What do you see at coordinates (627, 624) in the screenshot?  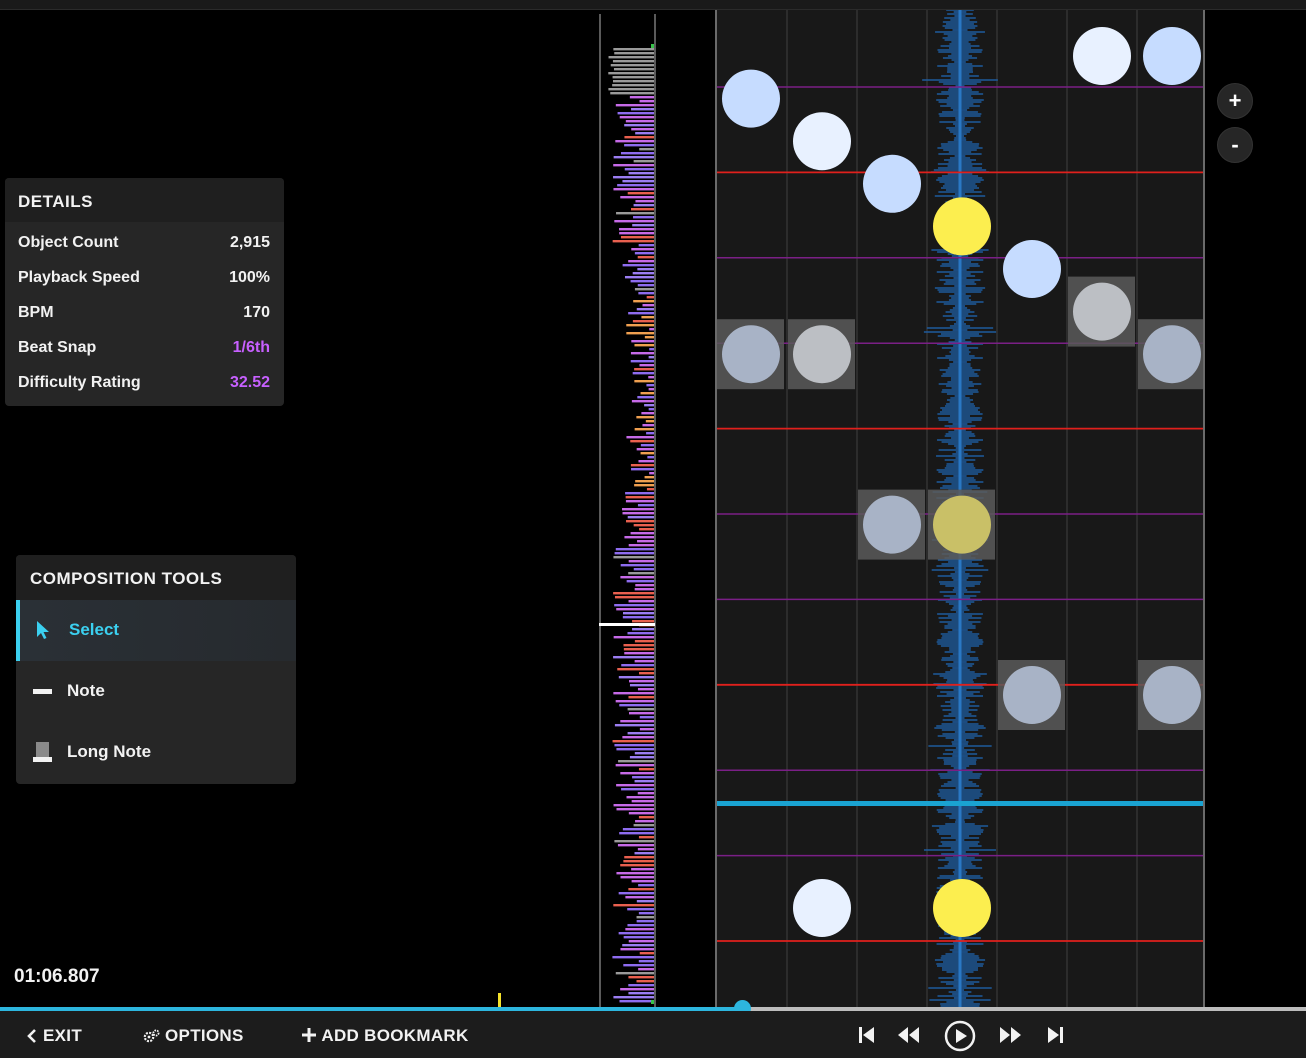 I see `density-position-marker` at bounding box center [627, 624].